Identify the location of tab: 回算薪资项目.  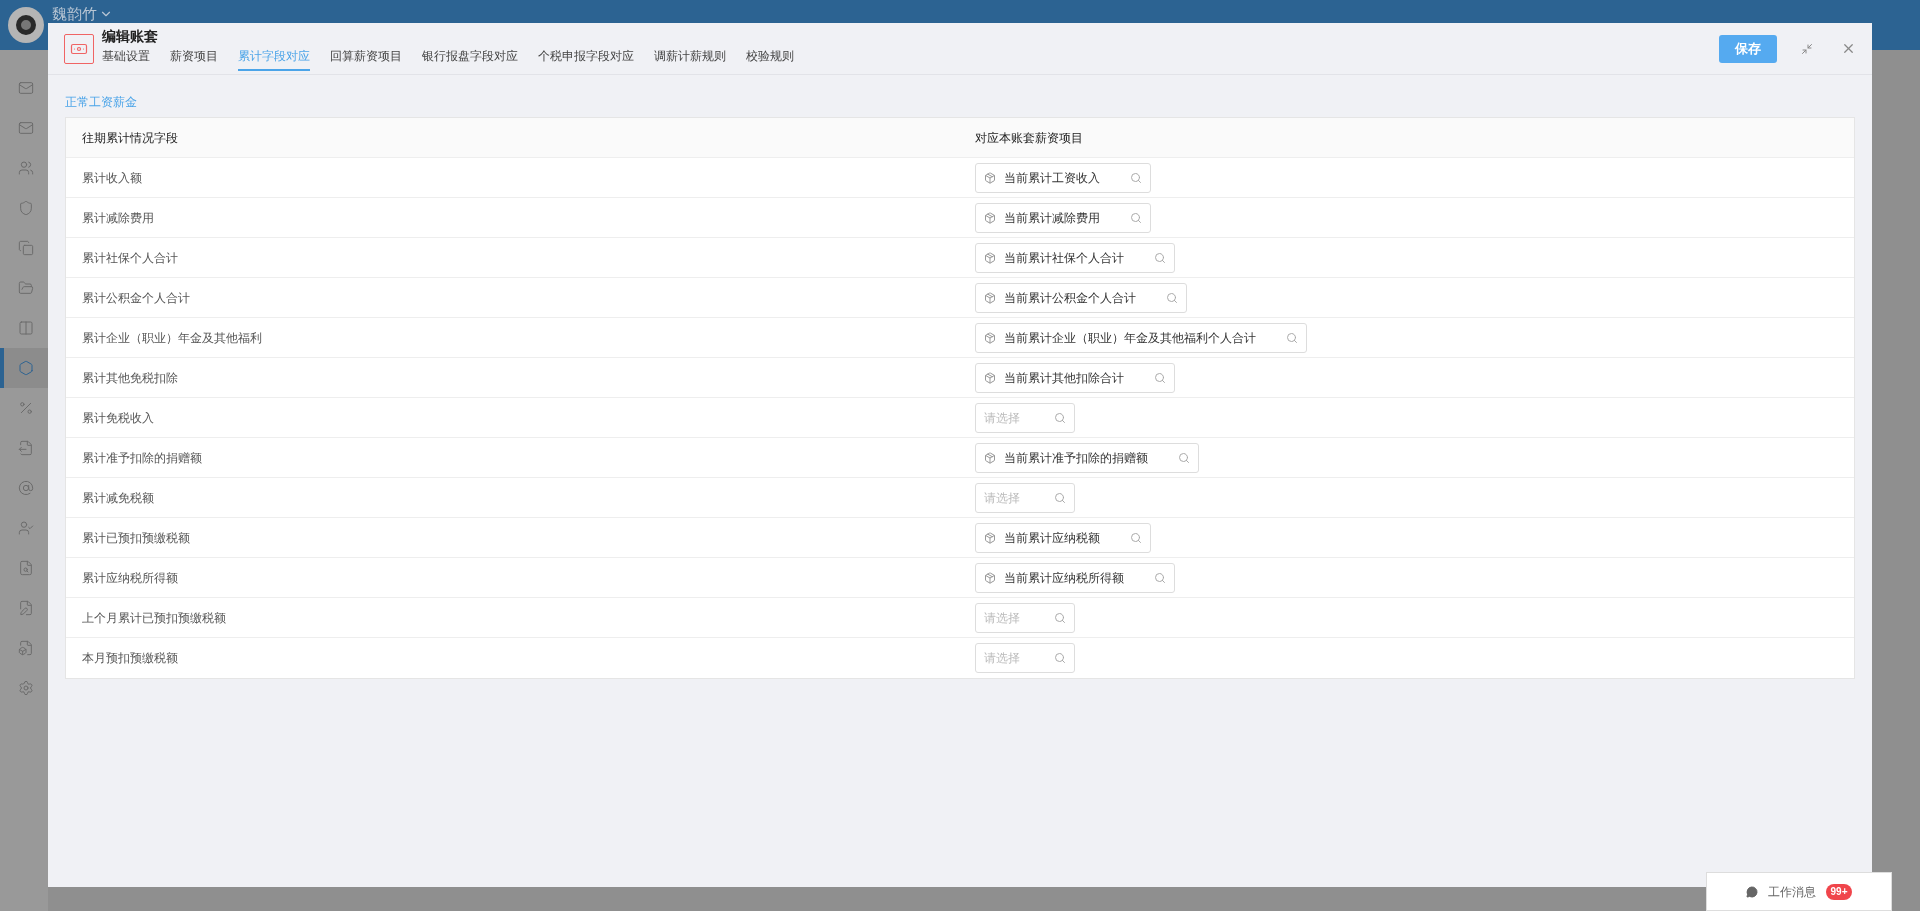
(366, 58).